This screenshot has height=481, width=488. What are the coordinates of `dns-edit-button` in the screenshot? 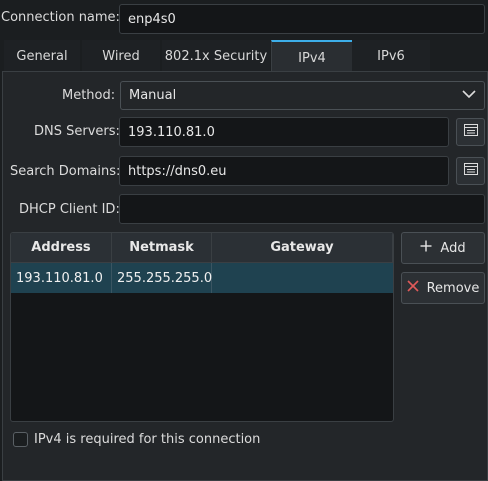 It's located at (470, 132).